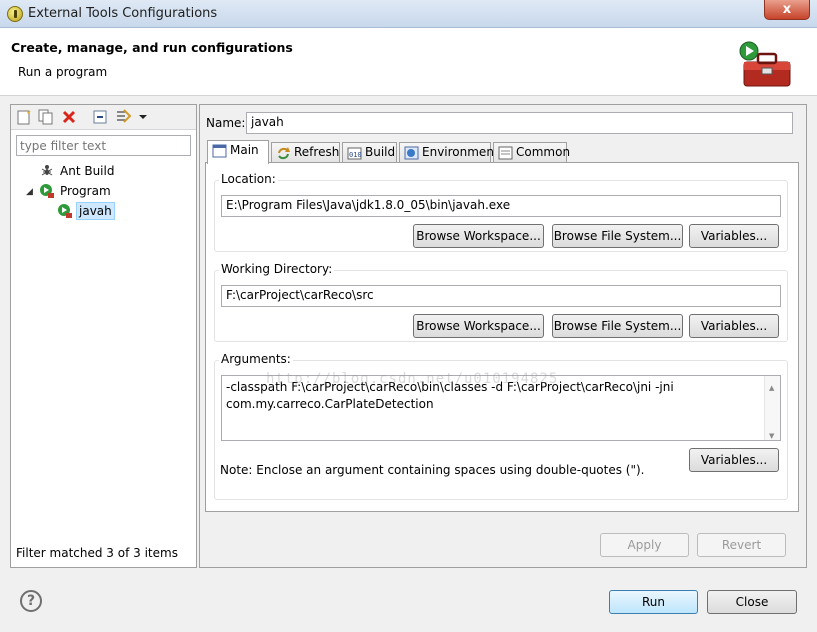 Image resolution: width=817 pixels, height=632 pixels. Describe the element at coordinates (100, 117) in the screenshot. I see `collapse-all-icon` at that location.